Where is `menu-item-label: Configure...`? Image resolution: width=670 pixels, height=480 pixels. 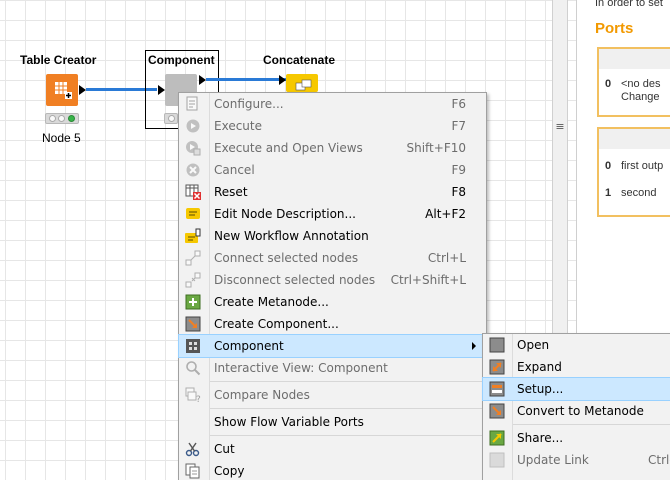 menu-item-label: Configure... is located at coordinates (249, 104).